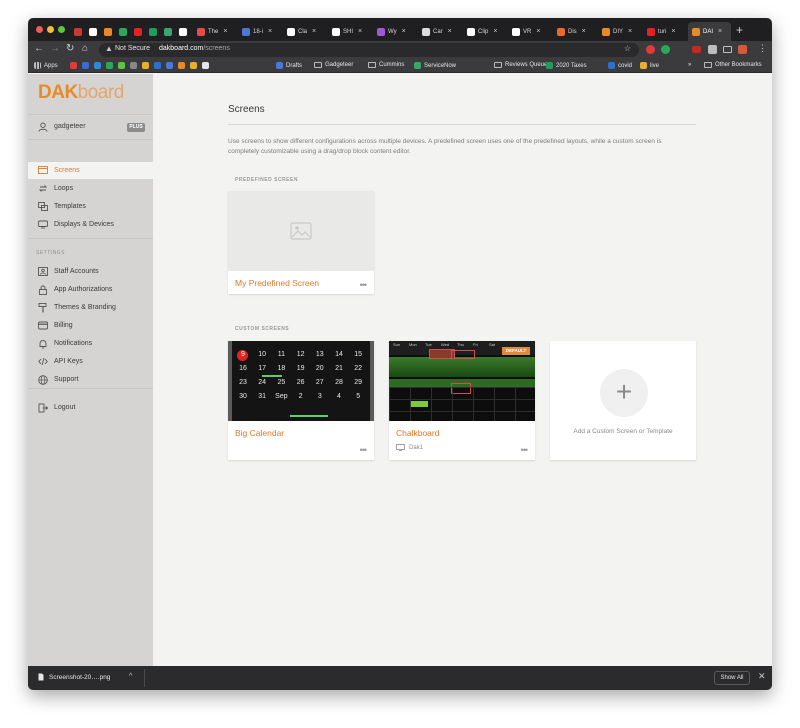 Image resolution: width=800 pixels, height=728 pixels. I want to click on predefined-screen-card: My Predefined Screen •••, so click(301, 242).